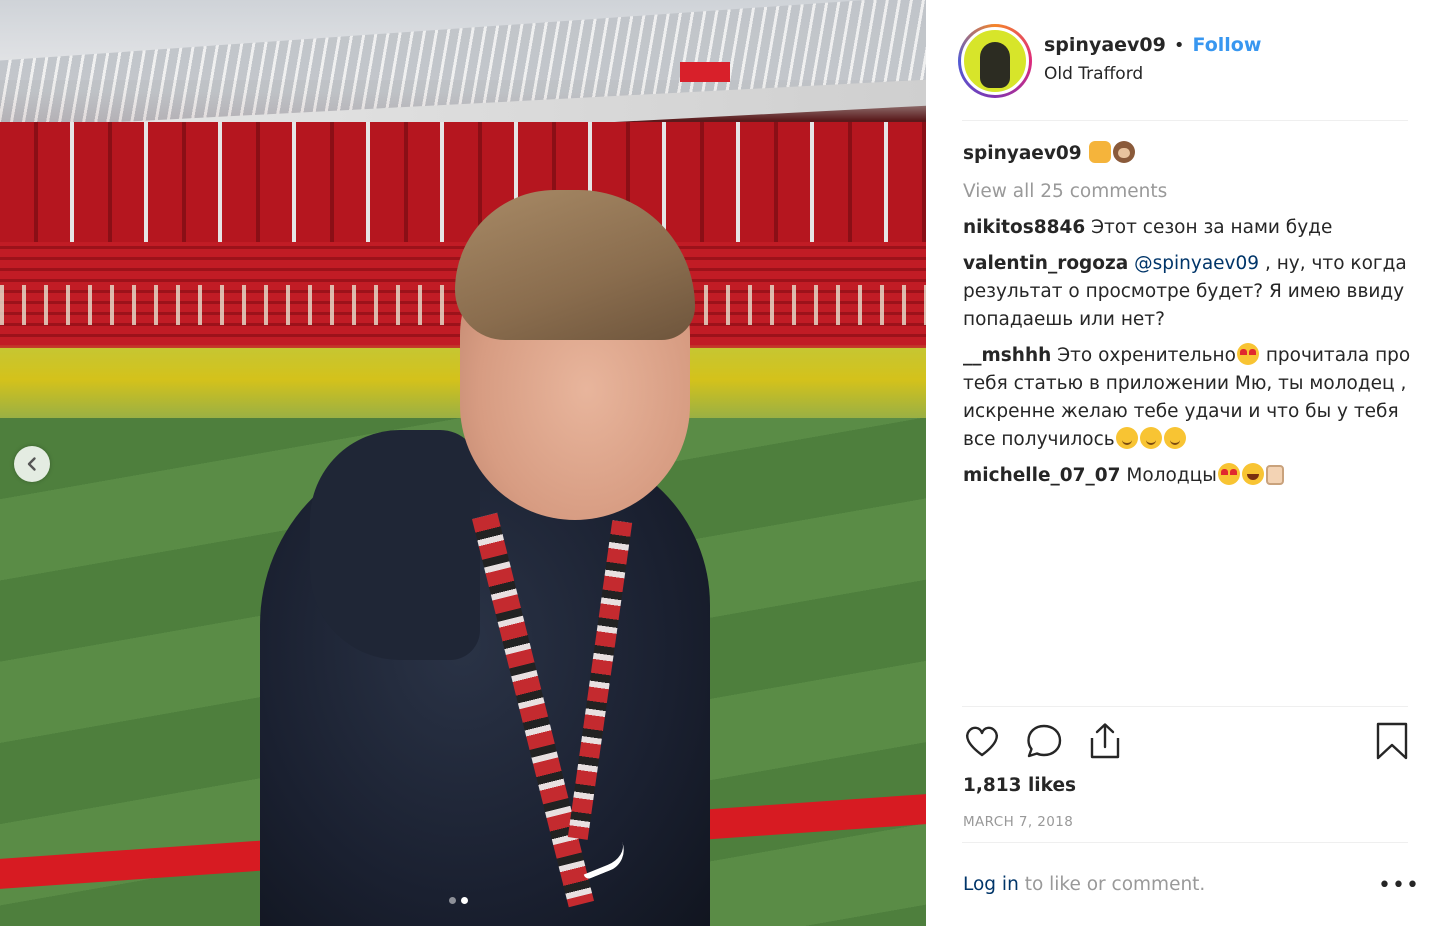 This screenshot has height=926, width=1442. Describe the element at coordinates (1007, 355) in the screenshot. I see `comment-username: __mshhh` at that location.